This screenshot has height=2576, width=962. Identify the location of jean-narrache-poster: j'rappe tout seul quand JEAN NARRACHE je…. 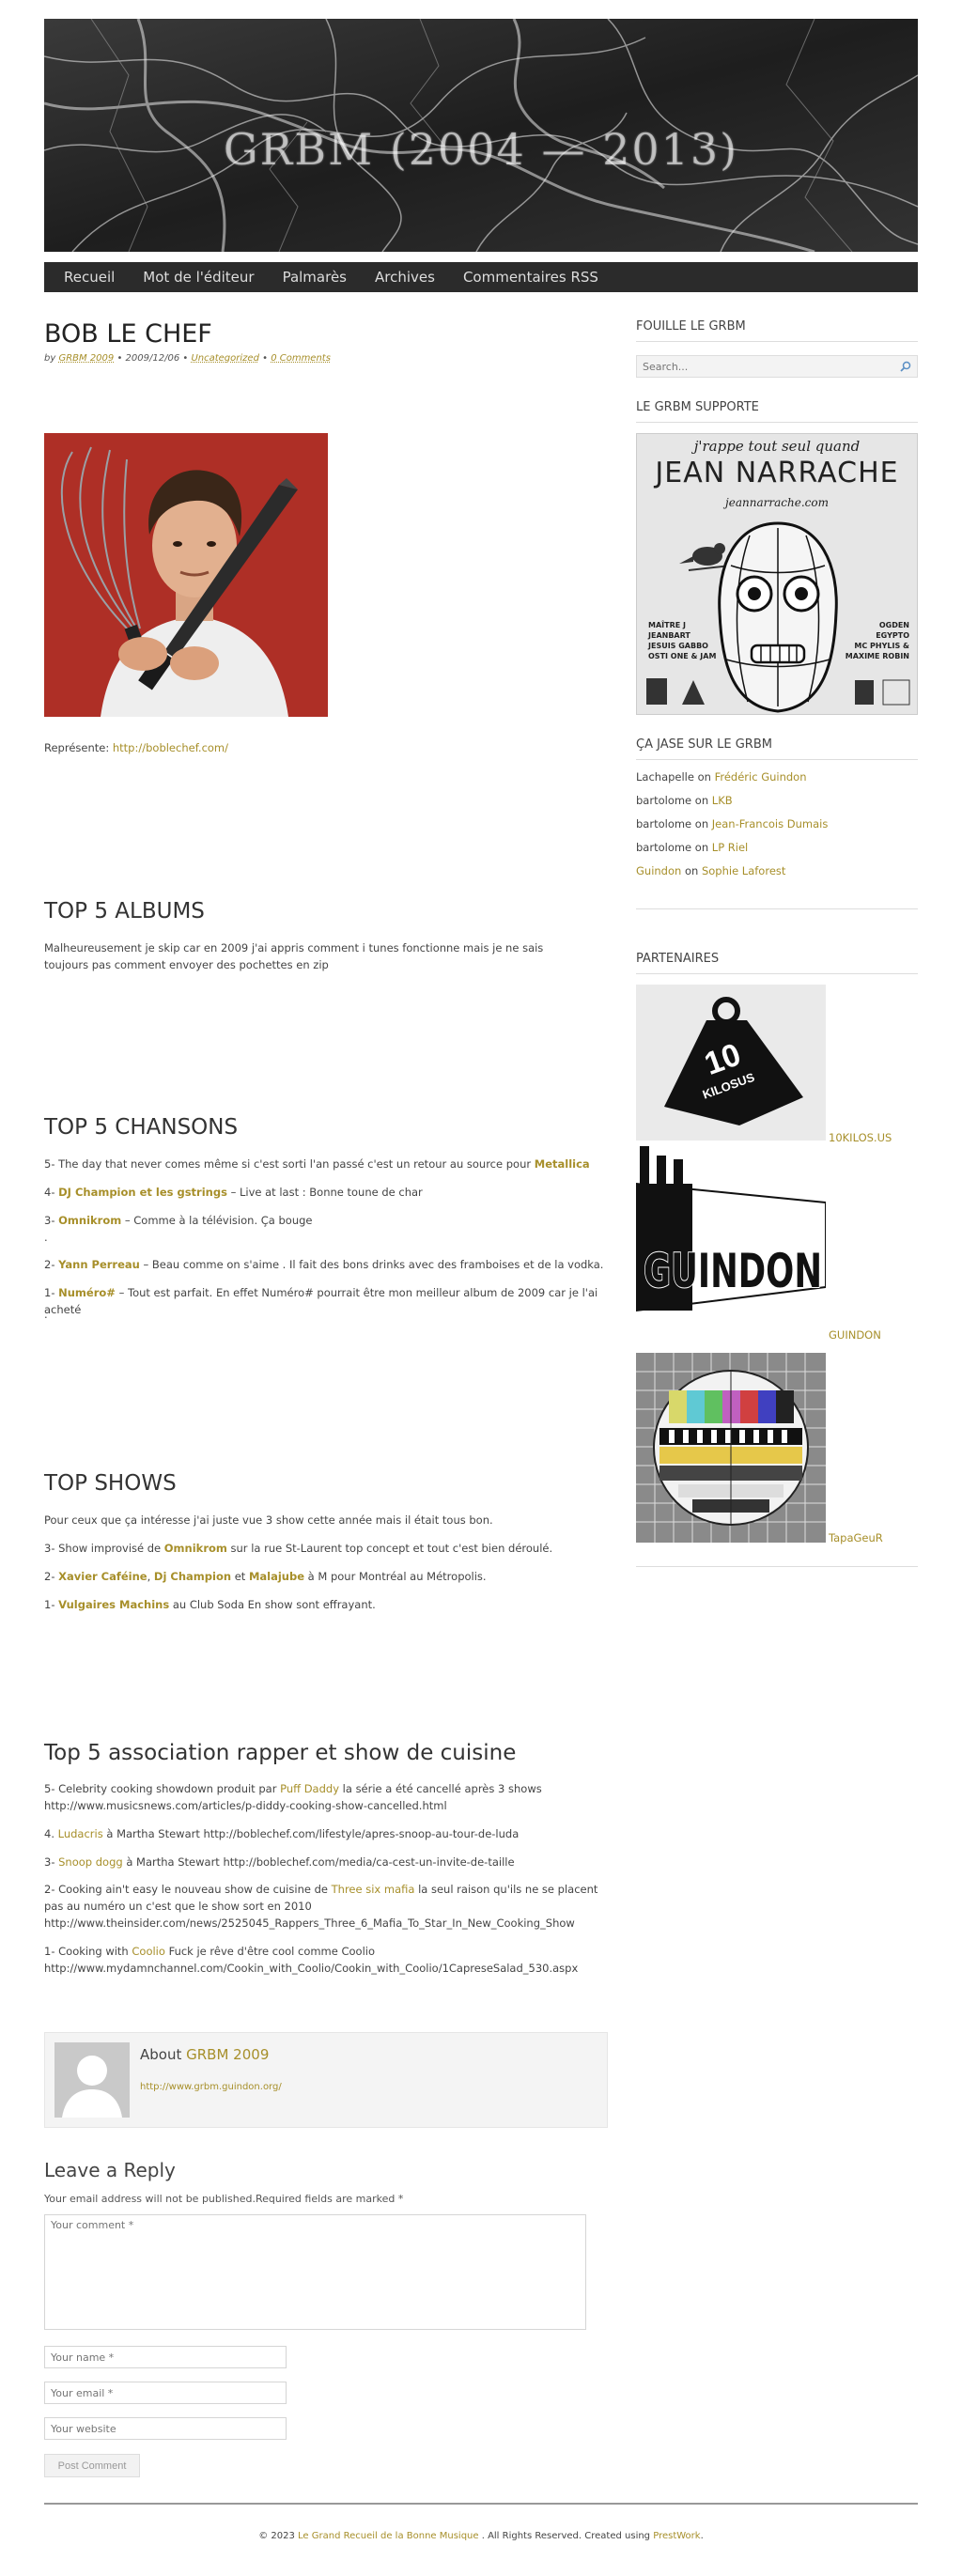
(777, 574).